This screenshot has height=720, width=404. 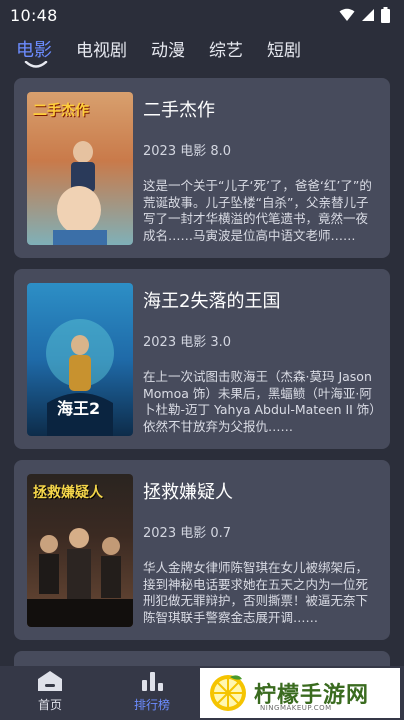 I want to click on tab-label: 电影, so click(x=34, y=50).